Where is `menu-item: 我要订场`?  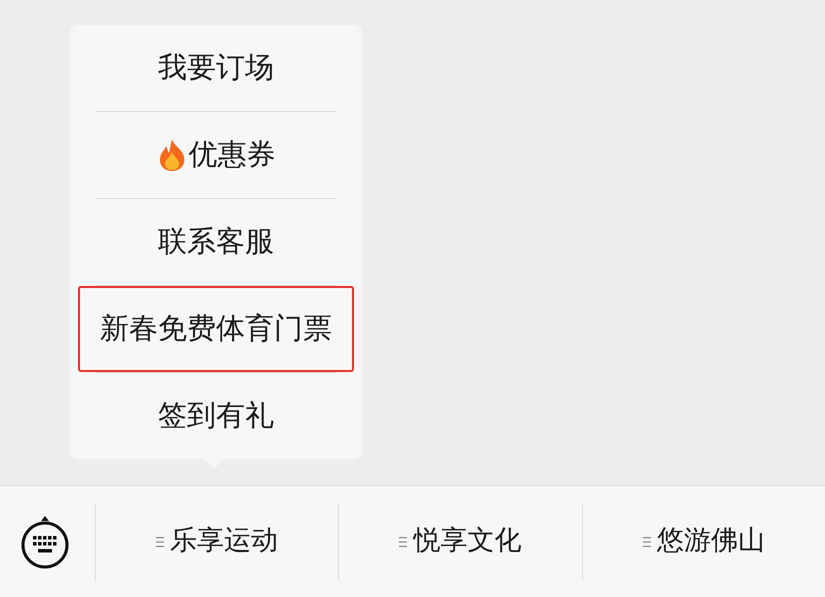 menu-item: 我要订场 is located at coordinates (216, 68).